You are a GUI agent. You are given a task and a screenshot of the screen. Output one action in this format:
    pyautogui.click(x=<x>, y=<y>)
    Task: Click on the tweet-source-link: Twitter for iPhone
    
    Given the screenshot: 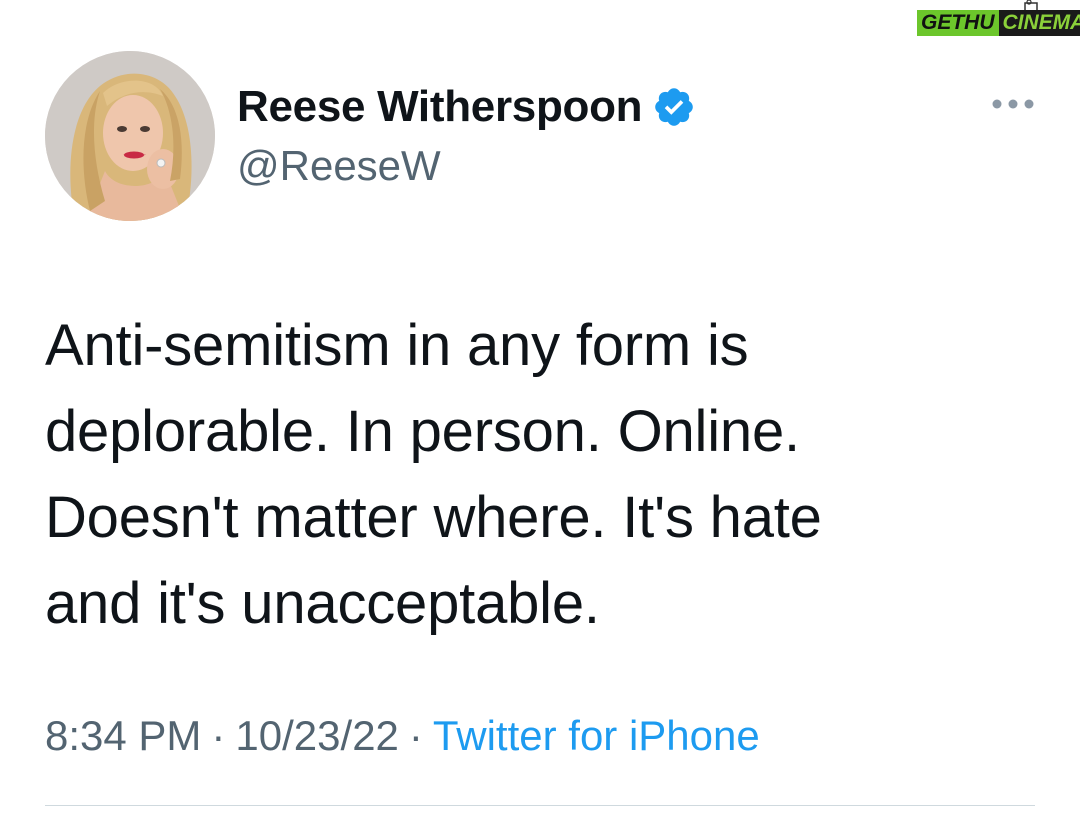 What is the action you would take?
    pyautogui.click(x=596, y=736)
    